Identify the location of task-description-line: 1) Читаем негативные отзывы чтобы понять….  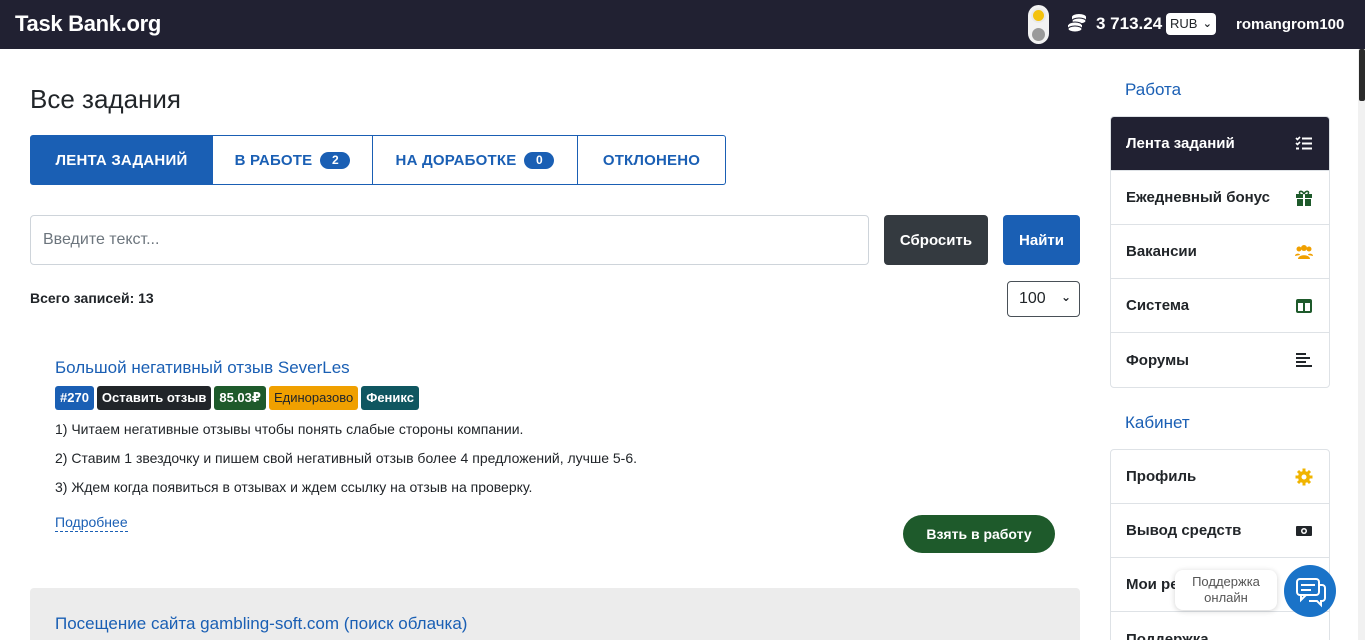
(289, 429).